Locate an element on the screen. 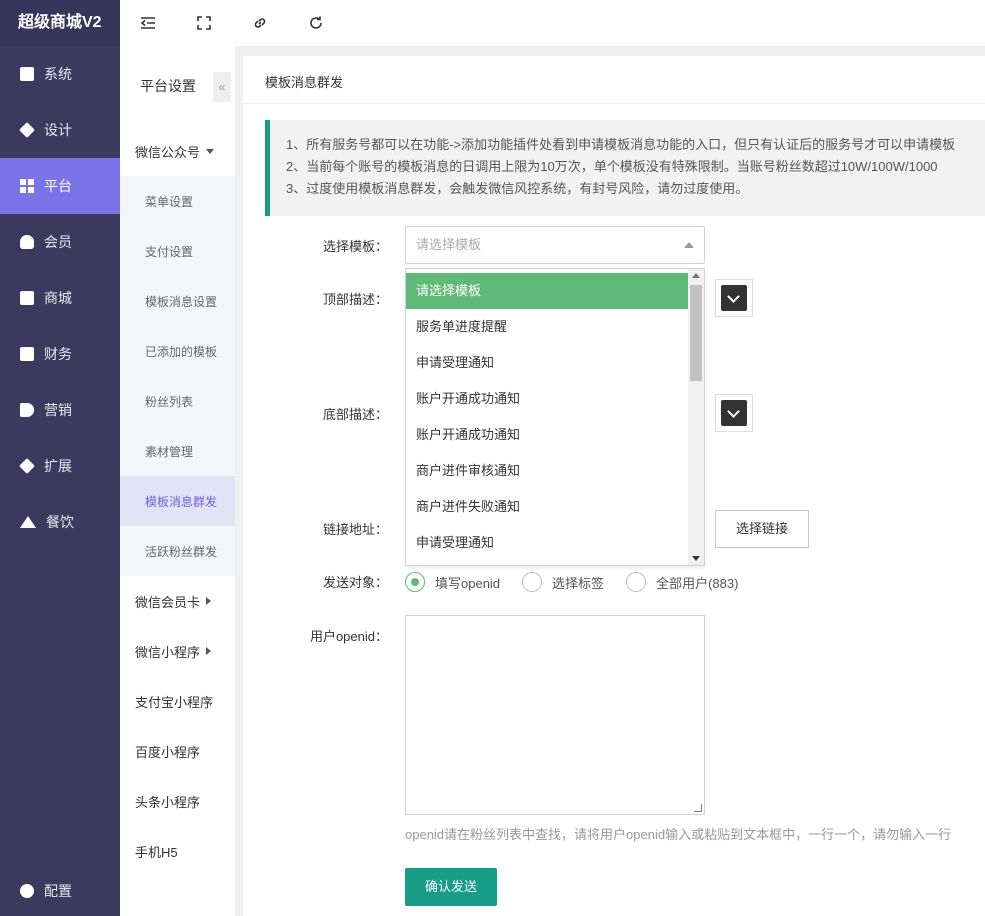 This screenshot has height=916, width=985. sub-item-materials: 素材管理 is located at coordinates (177, 451).